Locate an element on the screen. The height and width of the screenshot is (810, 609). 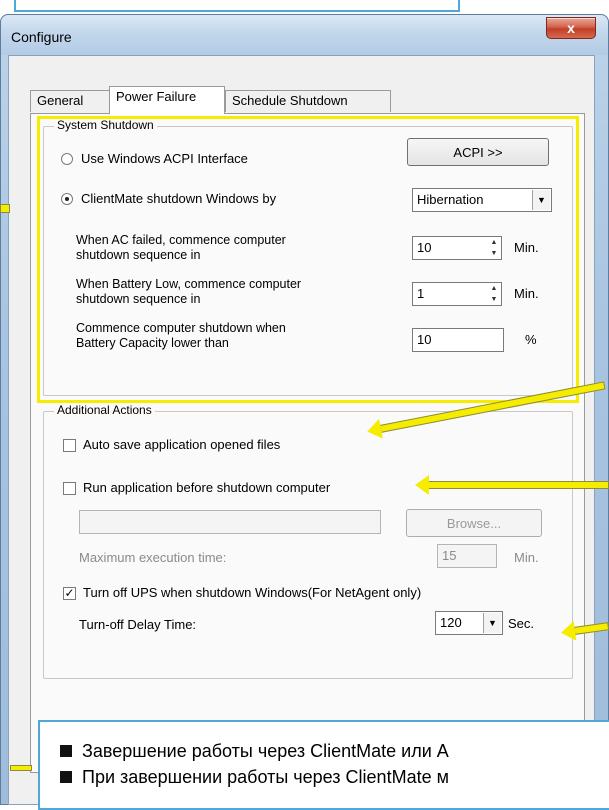
ac-failed-unit: Min. is located at coordinates (526, 247).